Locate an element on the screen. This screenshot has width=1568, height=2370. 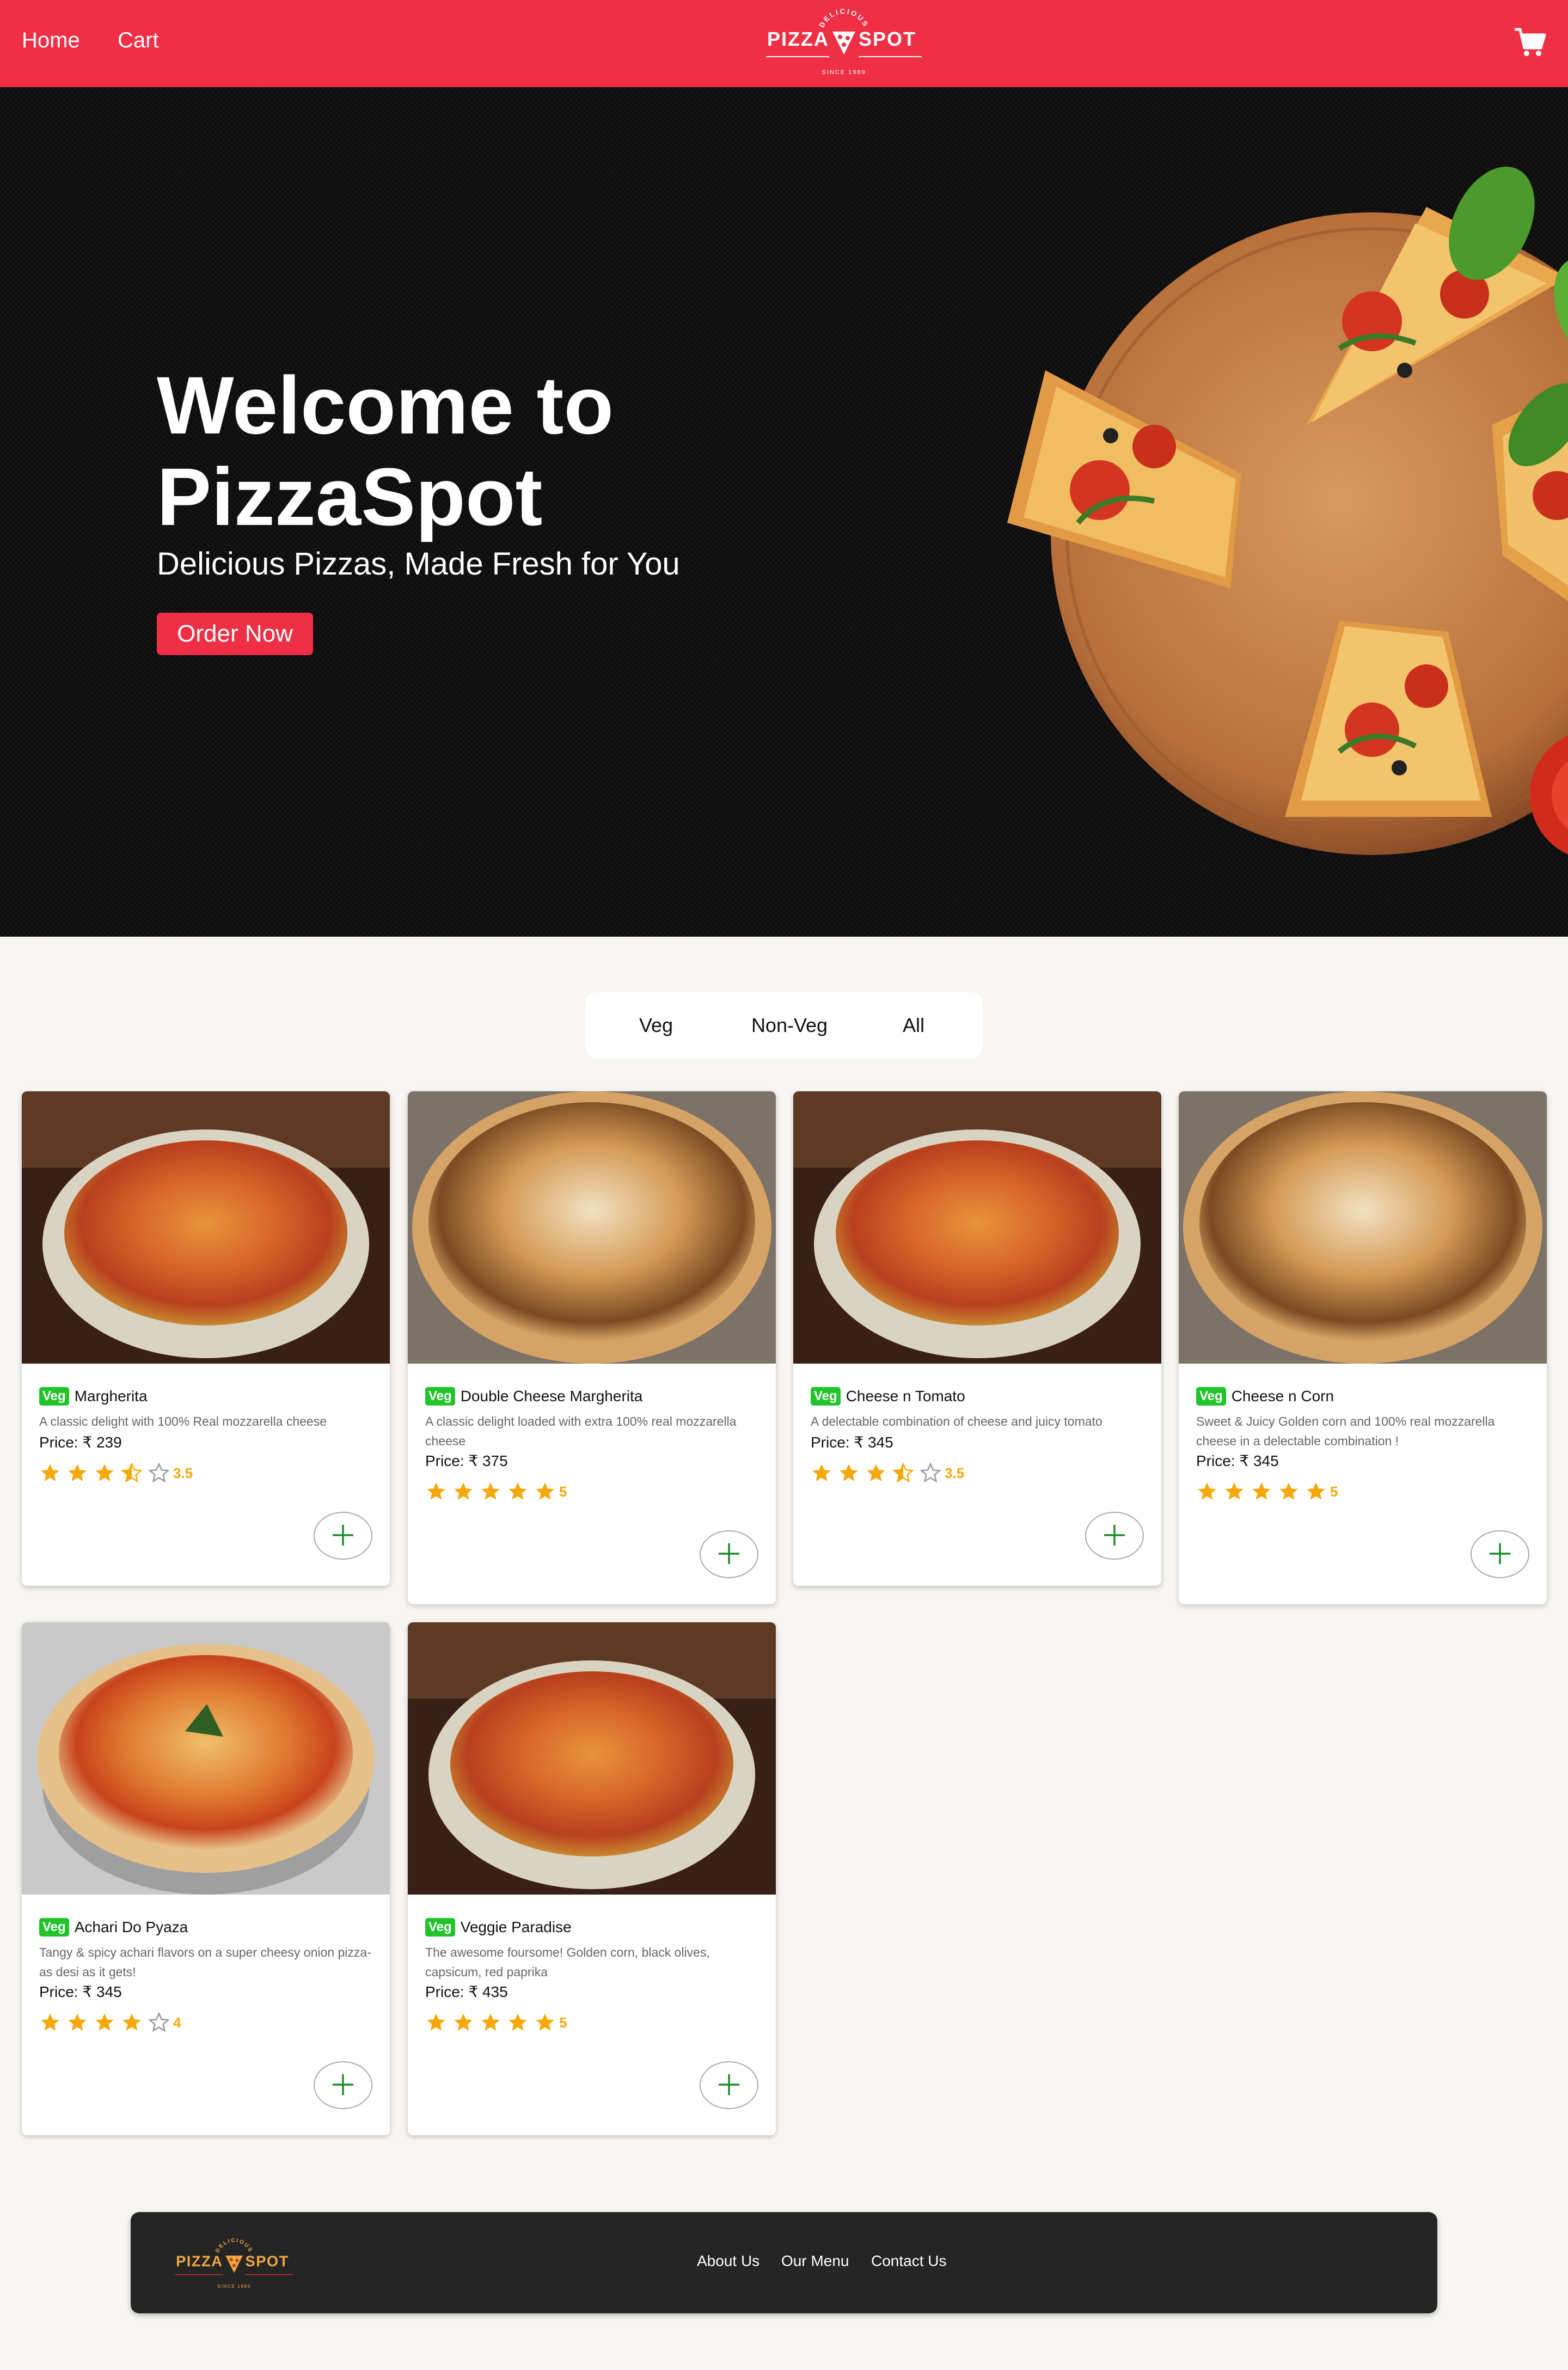
filter-all: All is located at coordinates (914, 1025).